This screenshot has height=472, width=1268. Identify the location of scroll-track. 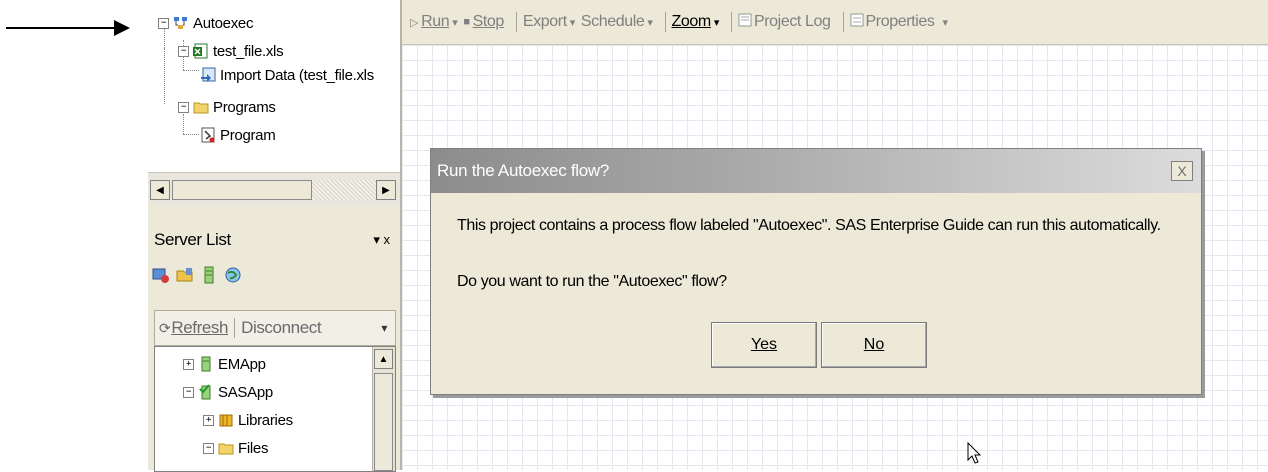
(344, 190).